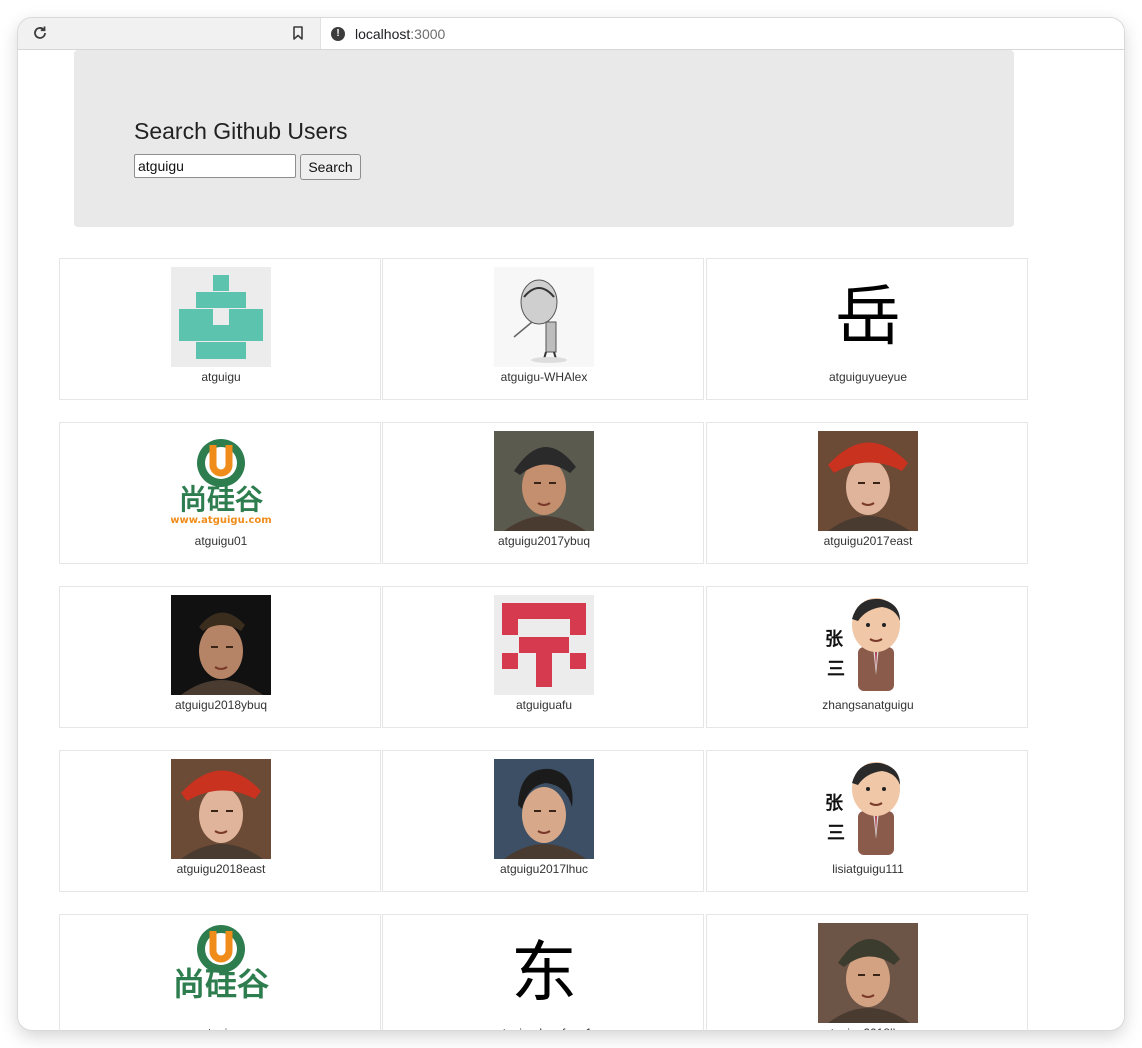  I want to click on user-login: atguigu2017east, so click(868, 541).